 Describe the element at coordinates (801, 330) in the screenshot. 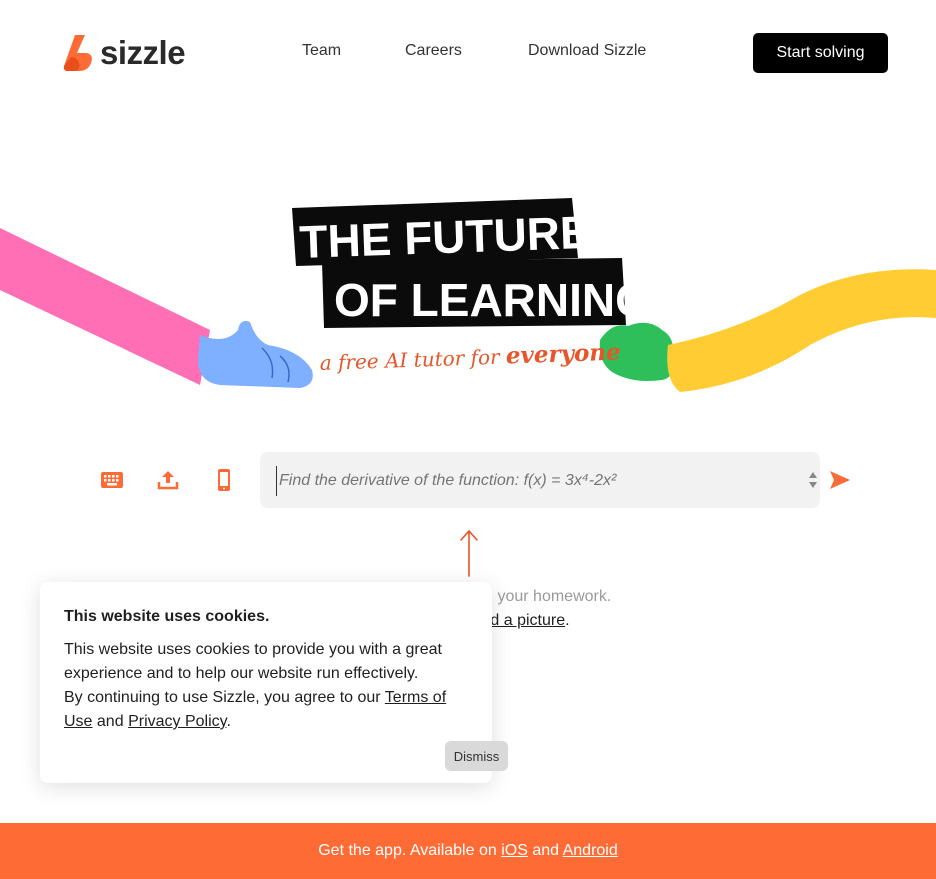

I see `yellow-arm` at that location.